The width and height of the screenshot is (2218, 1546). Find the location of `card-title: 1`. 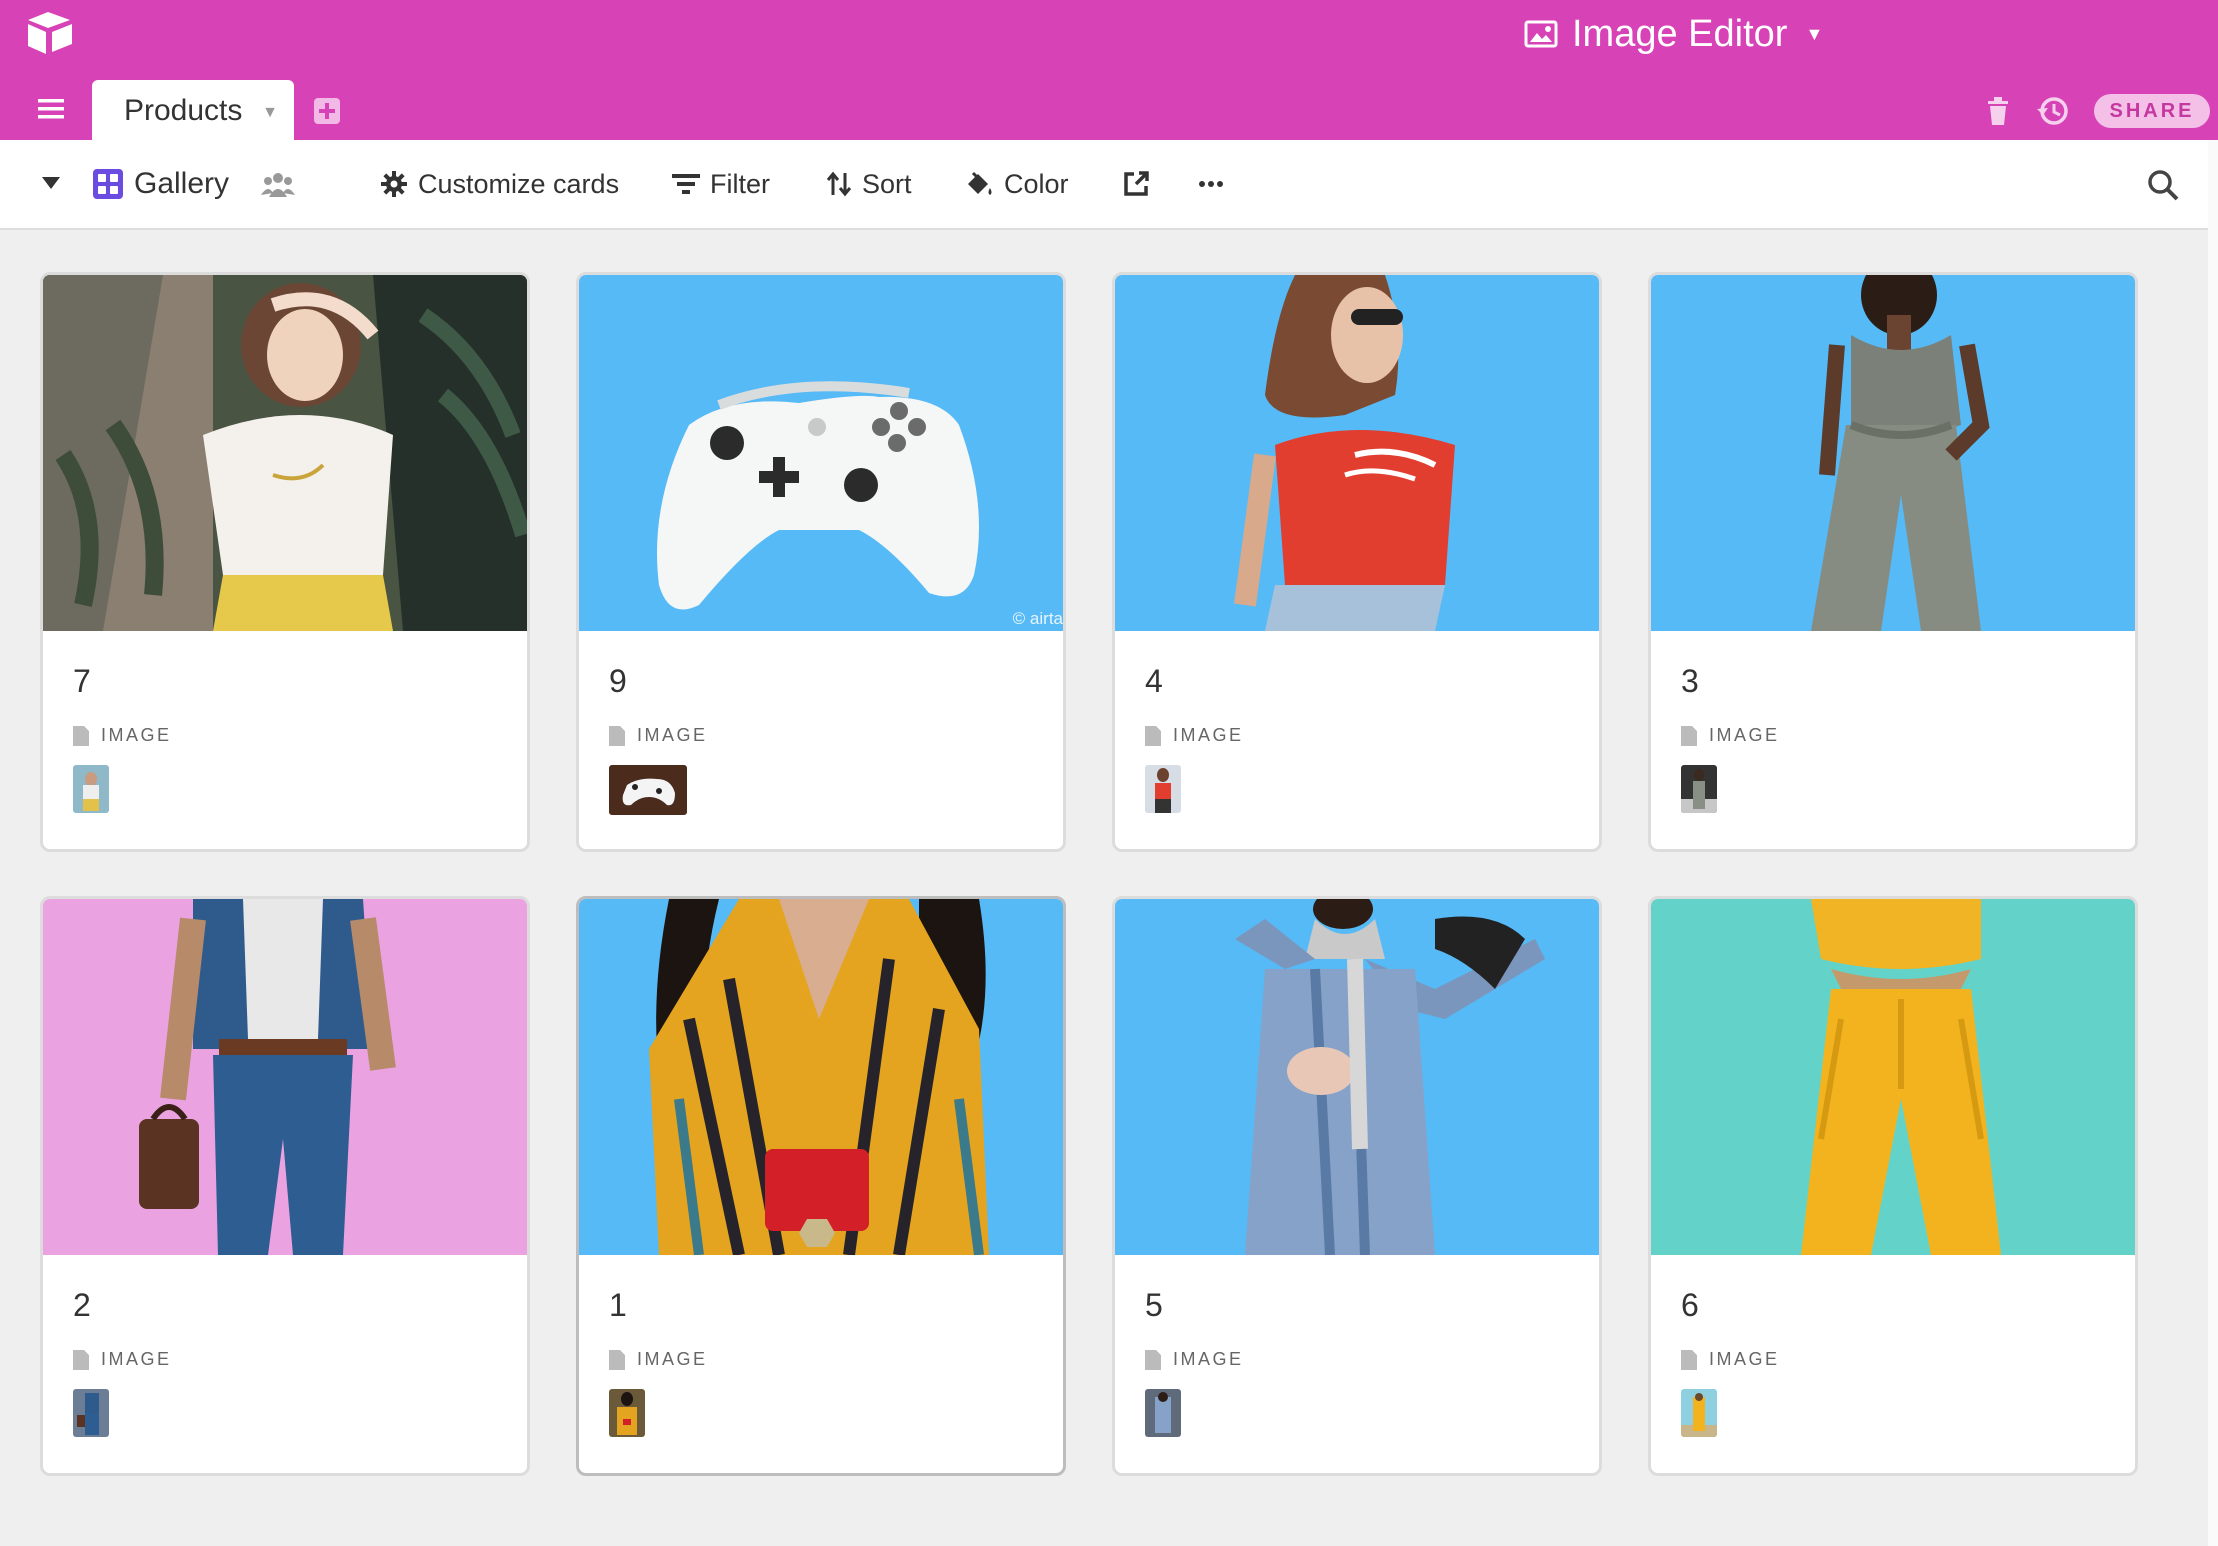

card-title: 1 is located at coordinates (618, 1305).